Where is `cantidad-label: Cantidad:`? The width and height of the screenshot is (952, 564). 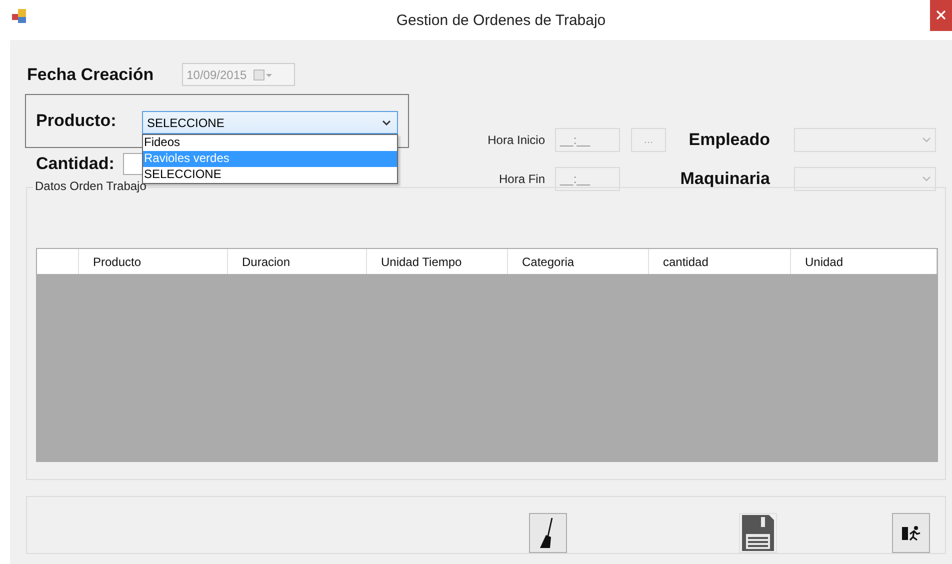
cantidad-label: Cantidad: is located at coordinates (75, 164).